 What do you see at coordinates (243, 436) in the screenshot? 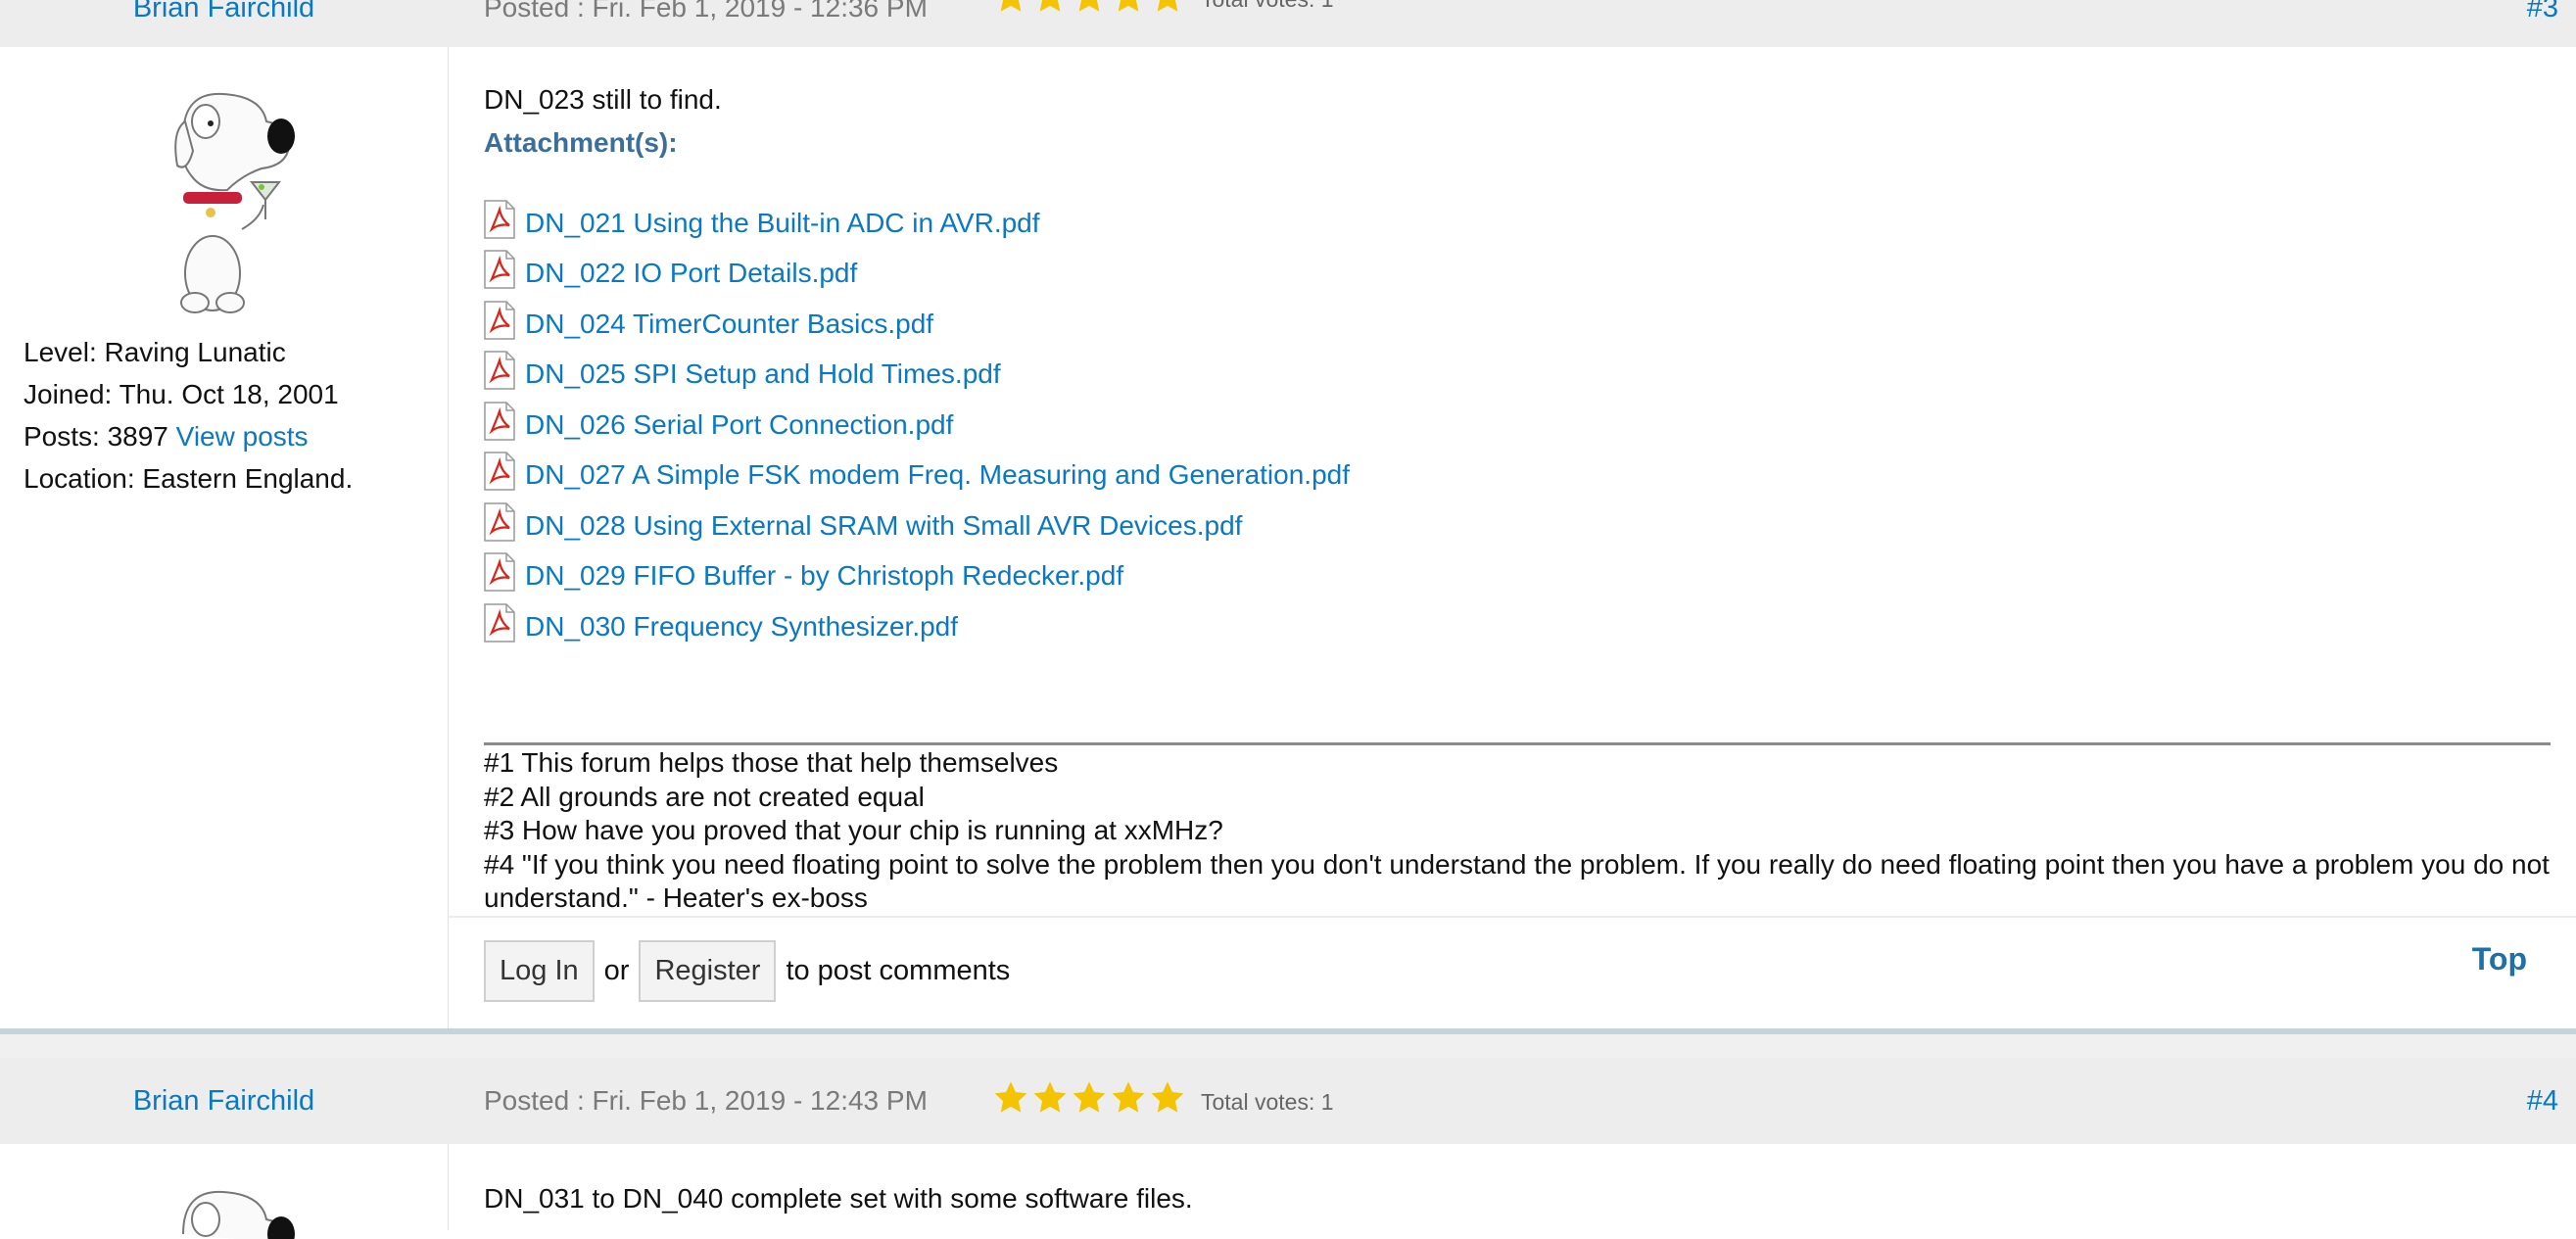
I see `view-posts-link: View posts` at bounding box center [243, 436].